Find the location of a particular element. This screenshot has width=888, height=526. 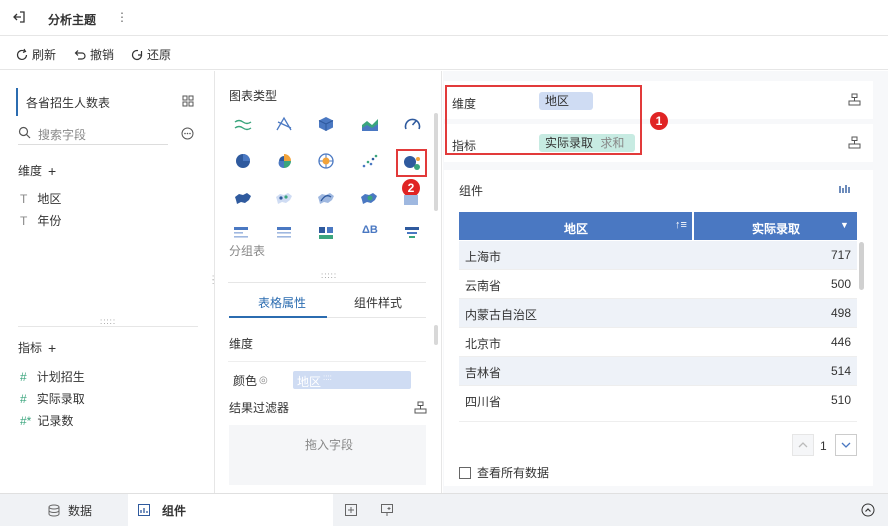

help-icon: ◎ is located at coordinates (263, 380).